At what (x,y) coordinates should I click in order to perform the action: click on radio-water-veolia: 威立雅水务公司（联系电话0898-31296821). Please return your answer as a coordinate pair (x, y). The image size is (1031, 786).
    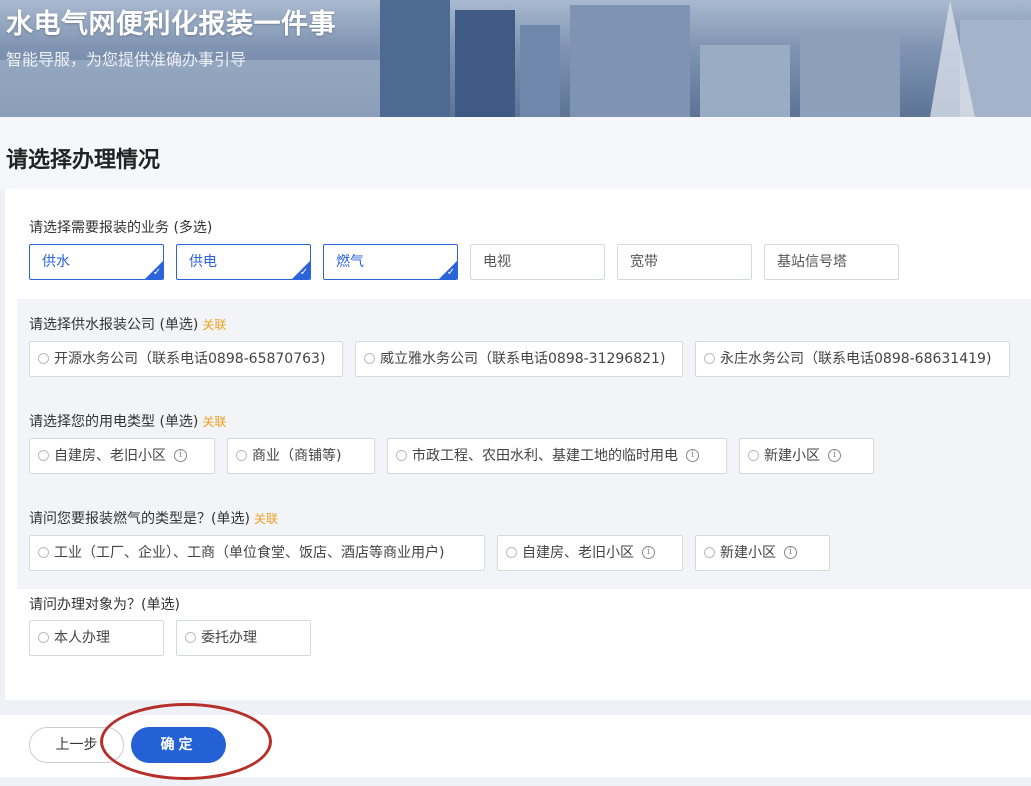
    Looking at the image, I should click on (519, 359).